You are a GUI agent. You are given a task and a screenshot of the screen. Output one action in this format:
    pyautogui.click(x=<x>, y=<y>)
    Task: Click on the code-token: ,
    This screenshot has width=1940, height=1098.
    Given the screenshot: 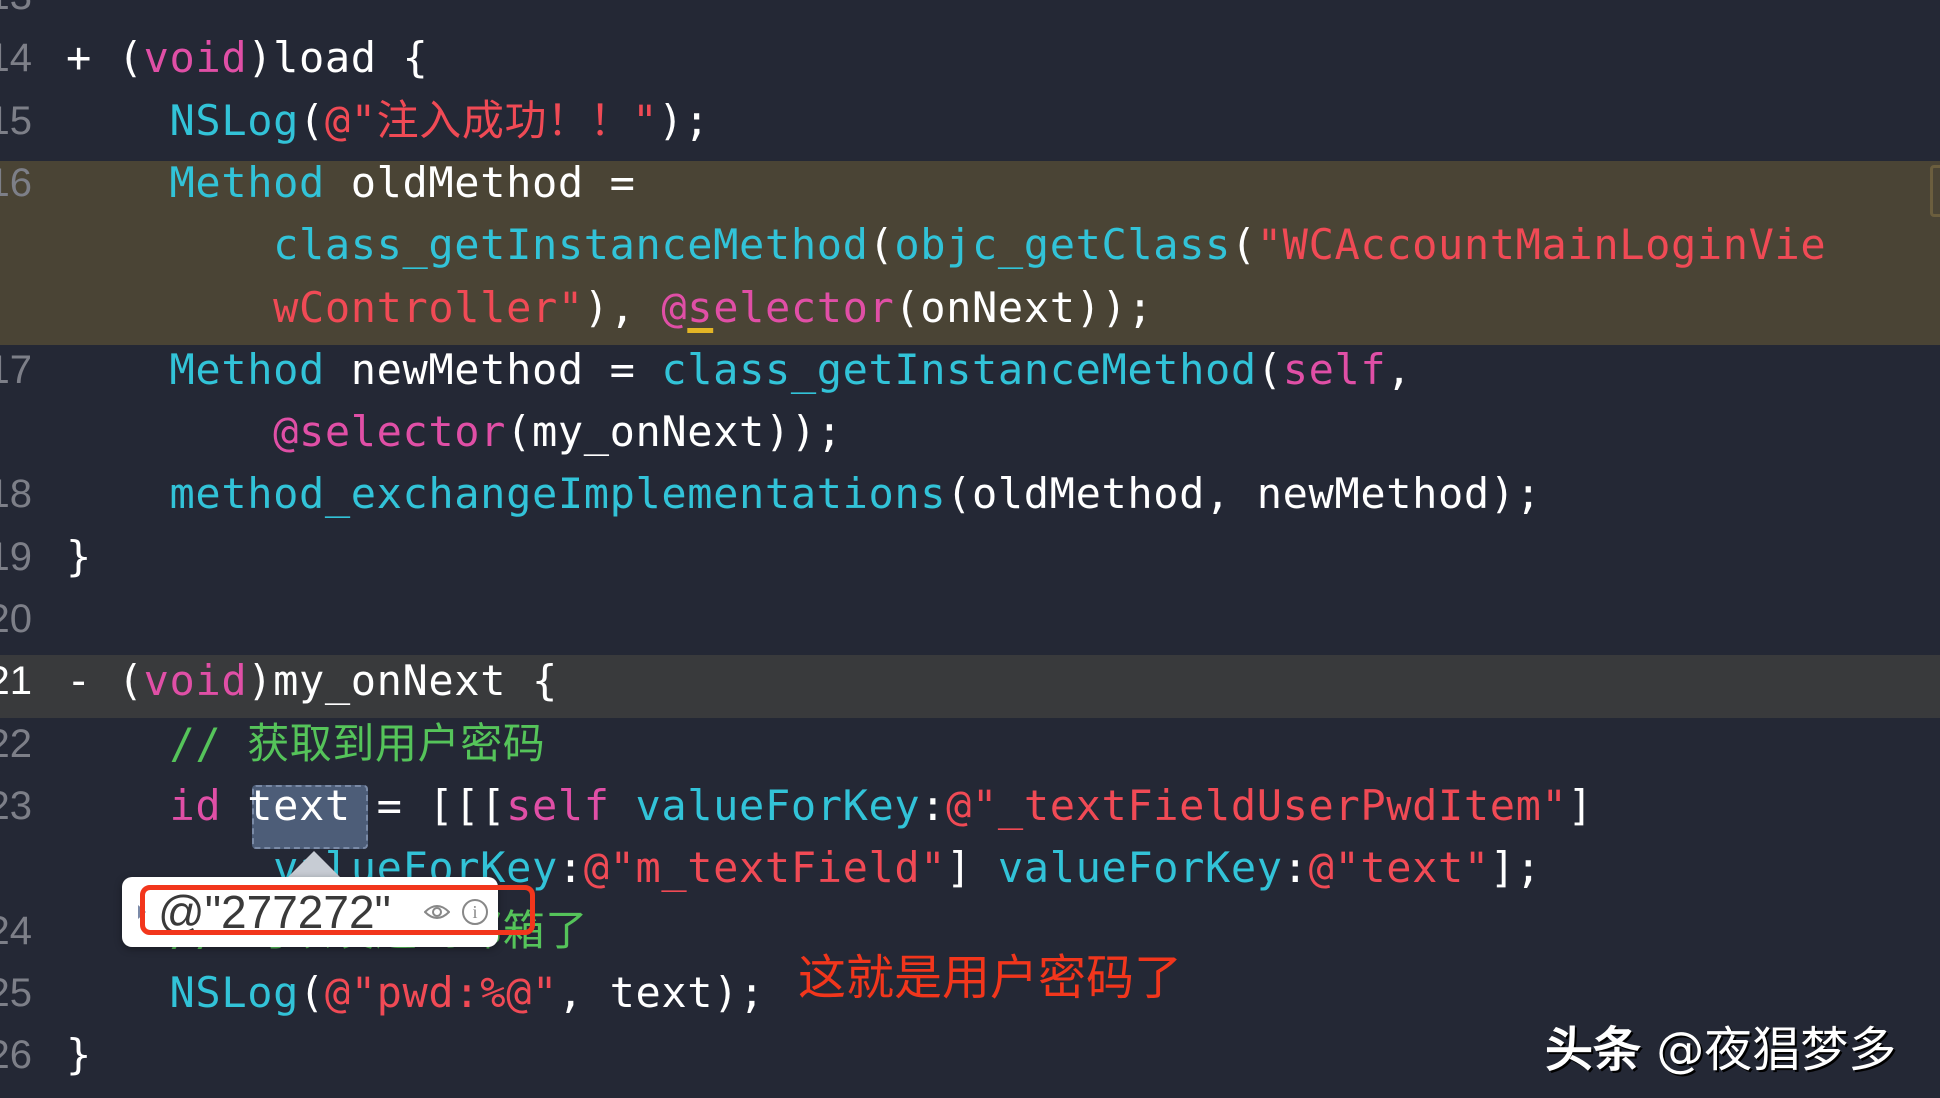 What is the action you would take?
    pyautogui.click(x=1399, y=369)
    